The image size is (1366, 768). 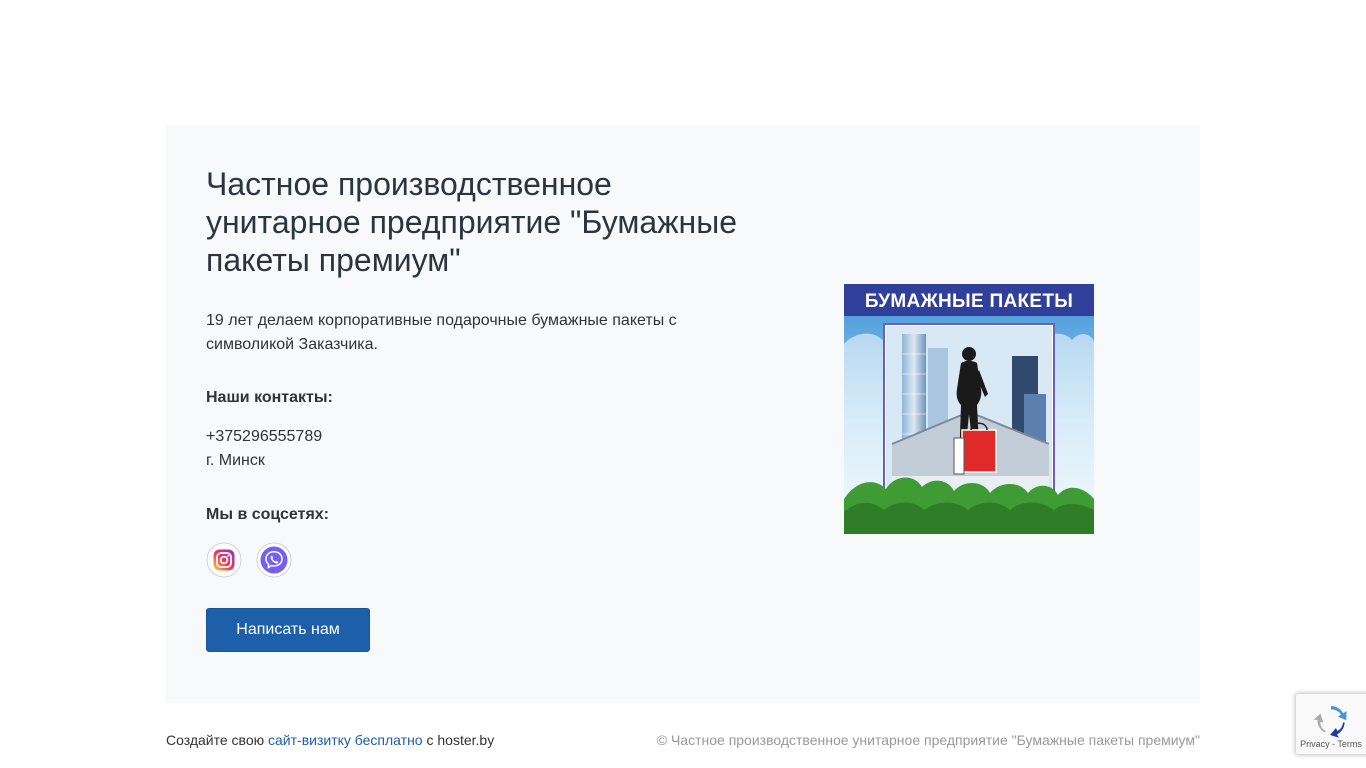 I want to click on recaptcha-badge: Privacy - Terms, so click(x=1331, y=724).